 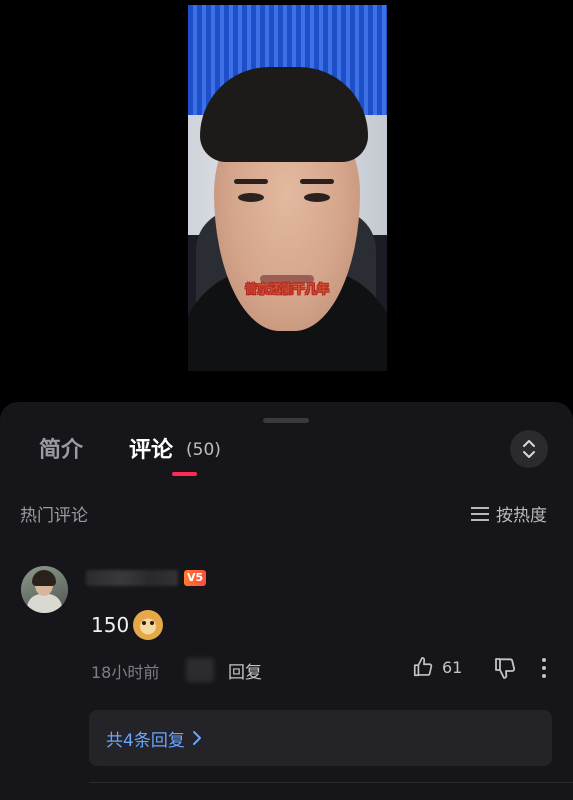 What do you see at coordinates (151, 448) in the screenshot?
I see `tab-comments: 评论` at bounding box center [151, 448].